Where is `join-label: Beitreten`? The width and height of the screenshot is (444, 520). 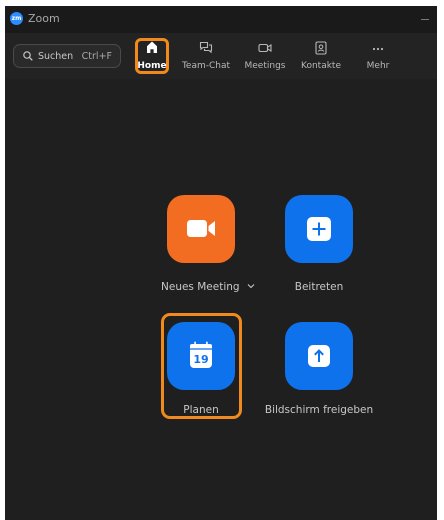
join-label: Beitreten is located at coordinates (319, 287).